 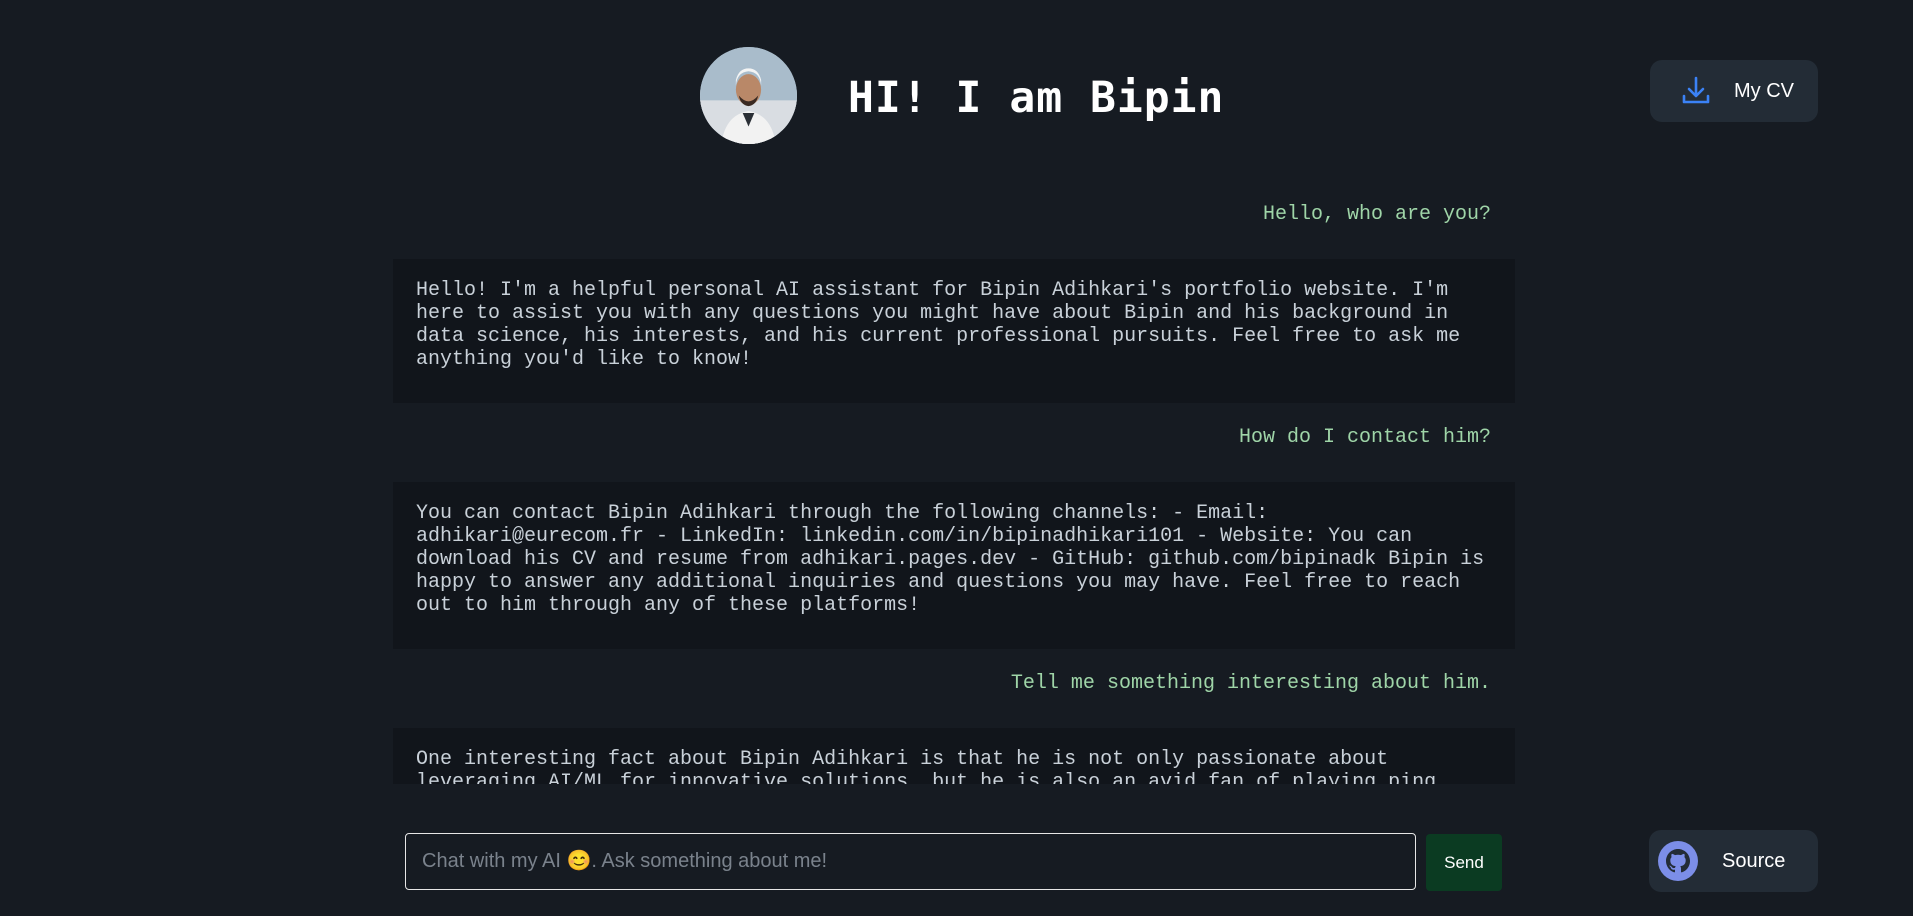 I want to click on download-icon, so click(x=1696, y=90).